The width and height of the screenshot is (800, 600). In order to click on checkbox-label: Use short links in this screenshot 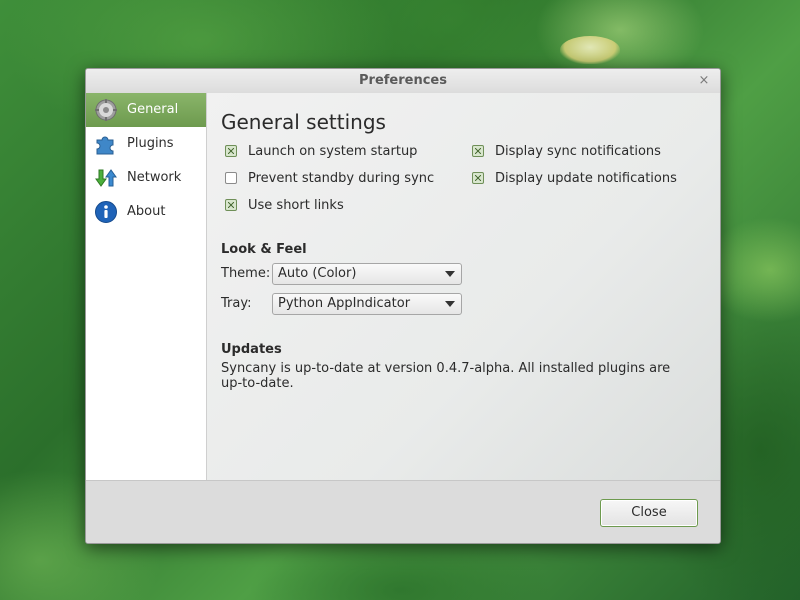, I will do `click(296, 205)`.